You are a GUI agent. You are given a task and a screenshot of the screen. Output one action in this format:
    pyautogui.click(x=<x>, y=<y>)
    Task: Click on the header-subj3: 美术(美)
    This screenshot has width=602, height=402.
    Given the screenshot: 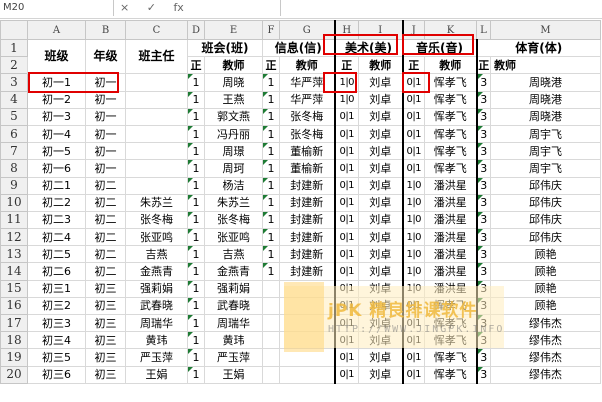 What is the action you would take?
    pyautogui.click(x=368, y=48)
    